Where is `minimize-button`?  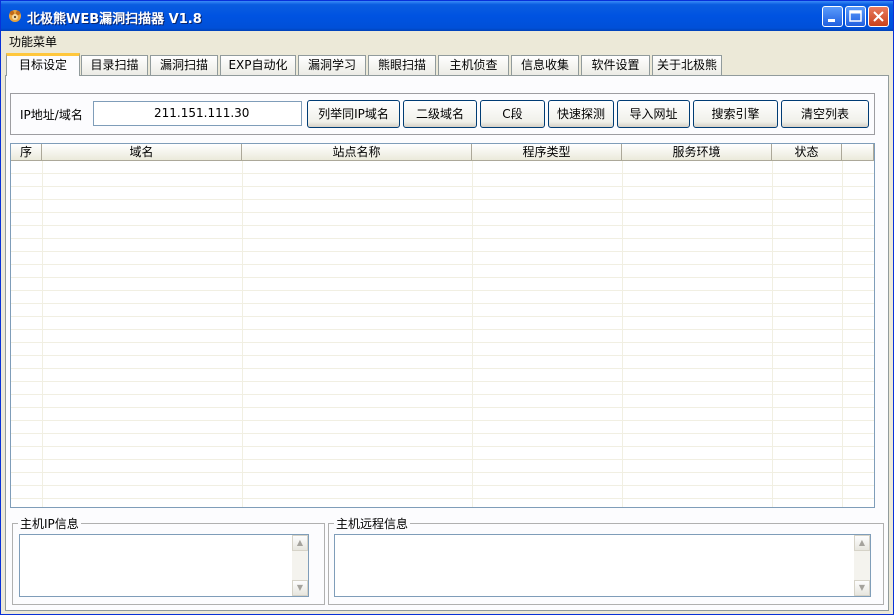 minimize-button is located at coordinates (832, 16).